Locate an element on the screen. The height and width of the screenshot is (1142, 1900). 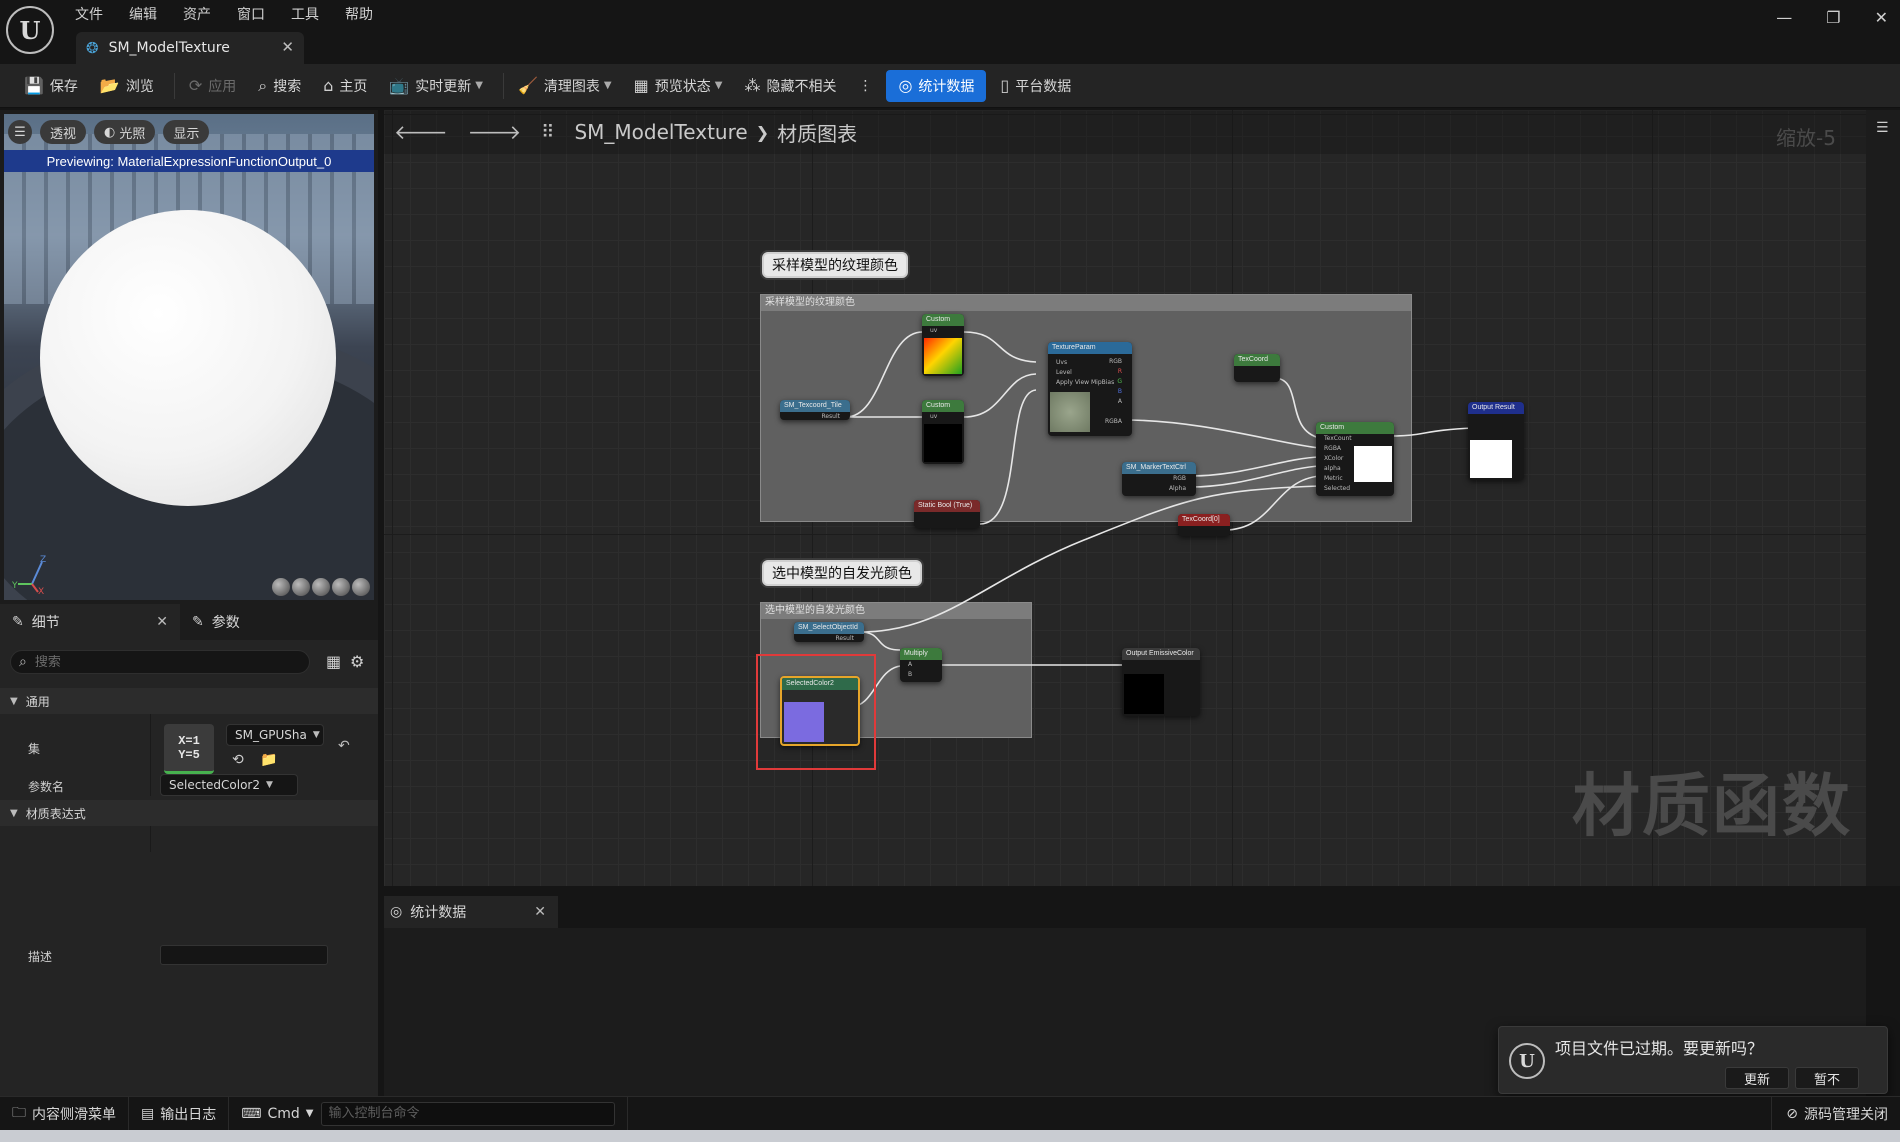
table-view-icon: ▦ is located at coordinates (333, 661).